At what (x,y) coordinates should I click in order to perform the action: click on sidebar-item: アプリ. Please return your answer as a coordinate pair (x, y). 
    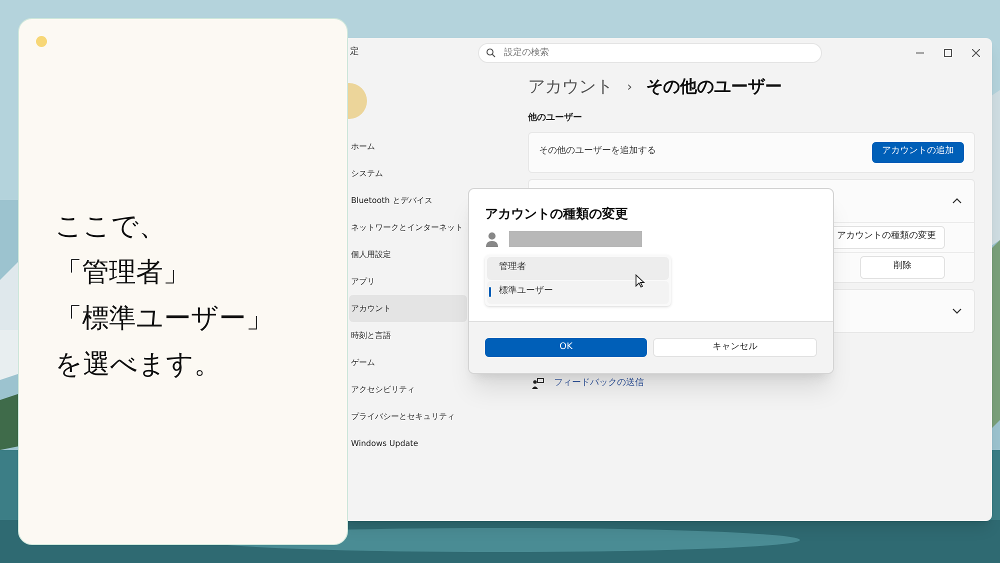
    Looking at the image, I should click on (408, 281).